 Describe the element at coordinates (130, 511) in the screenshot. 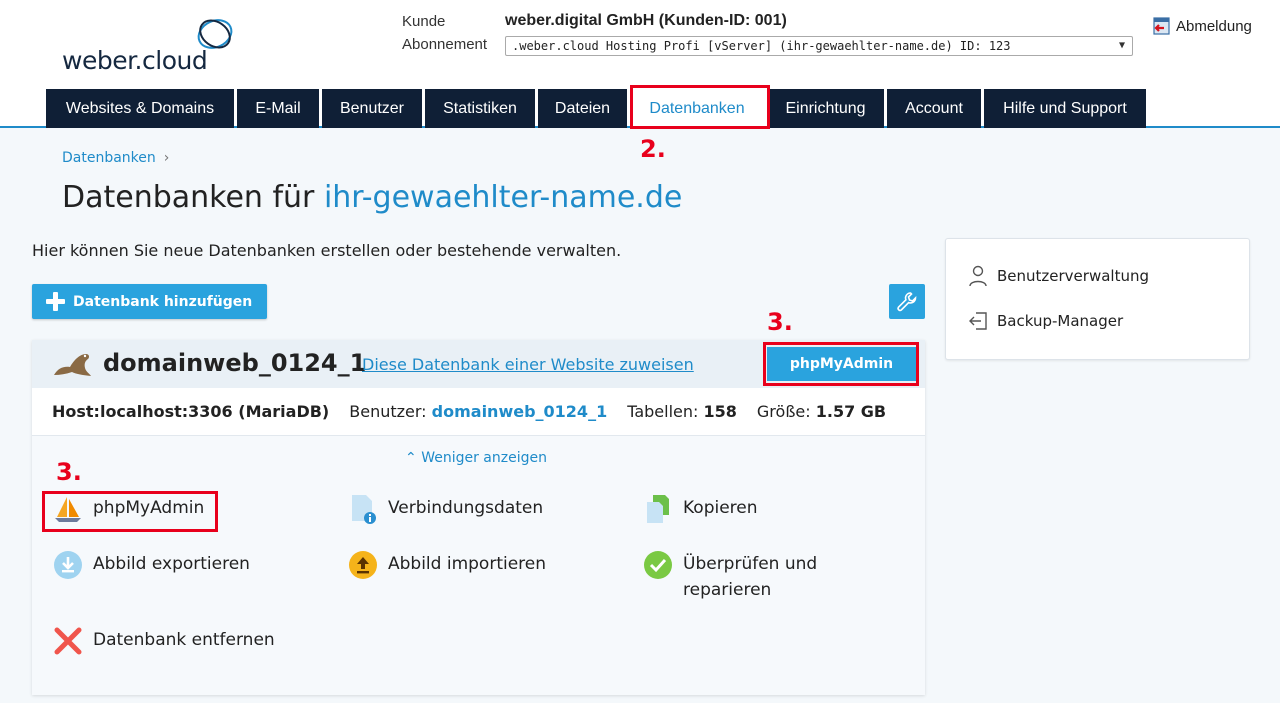

I see `highlight-phpmyadmin-action` at that location.